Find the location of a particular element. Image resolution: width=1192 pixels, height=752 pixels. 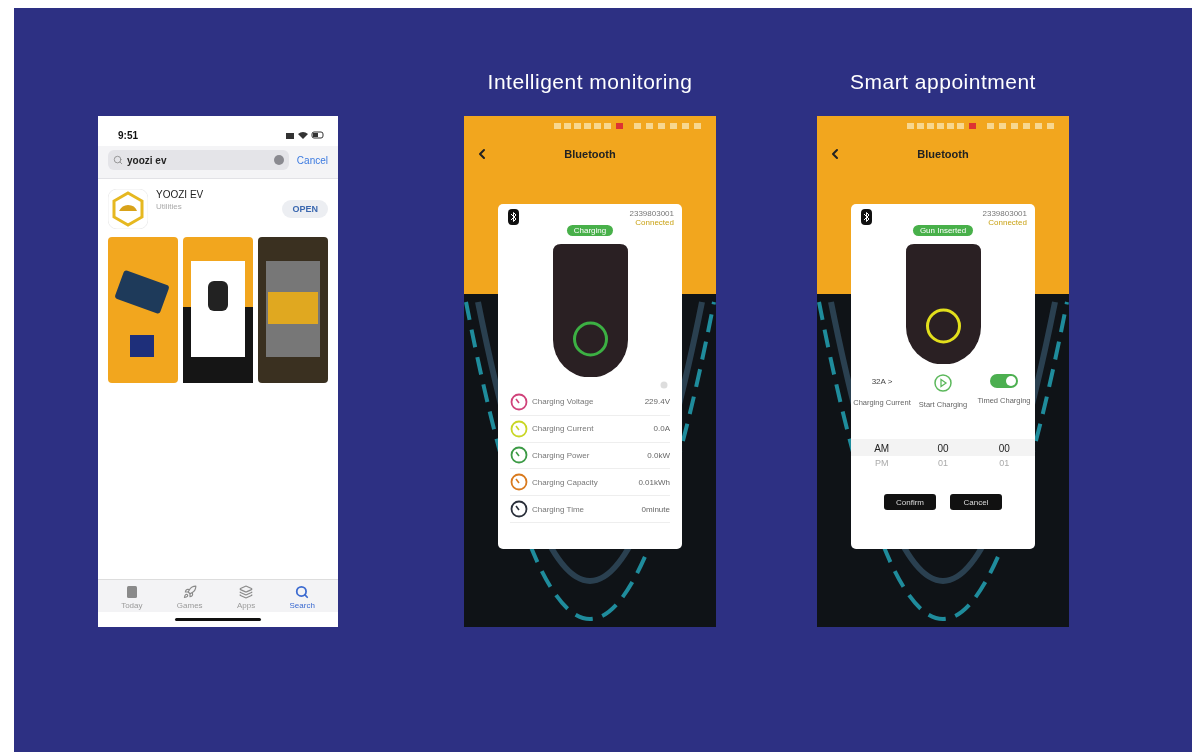

tab-item: Search is located at coordinates (302, 597).